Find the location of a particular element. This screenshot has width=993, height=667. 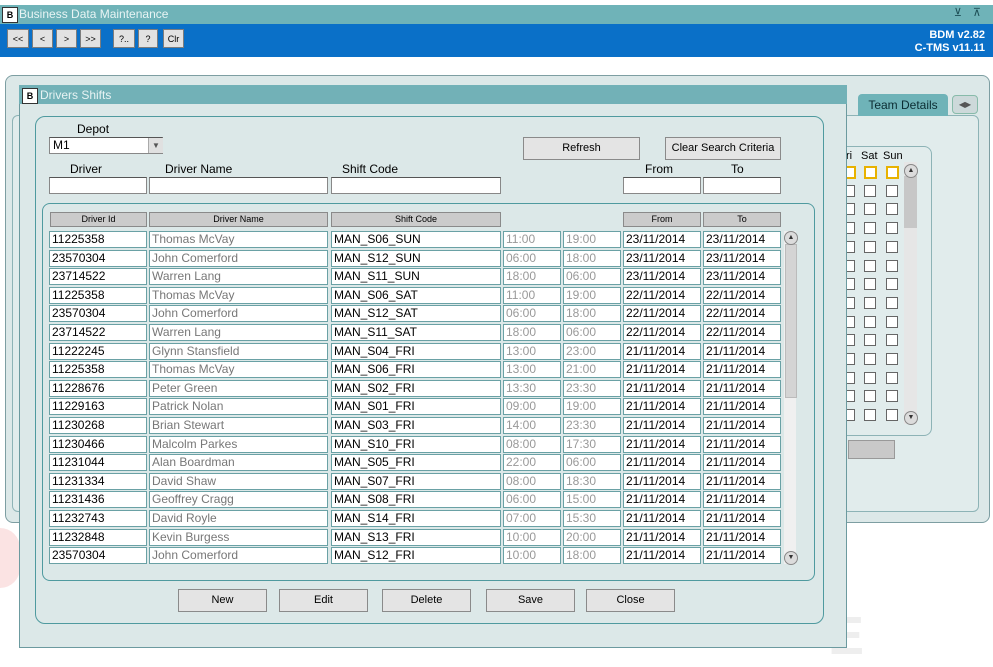

cell-driver-id: 11230466 is located at coordinates (98, 444).